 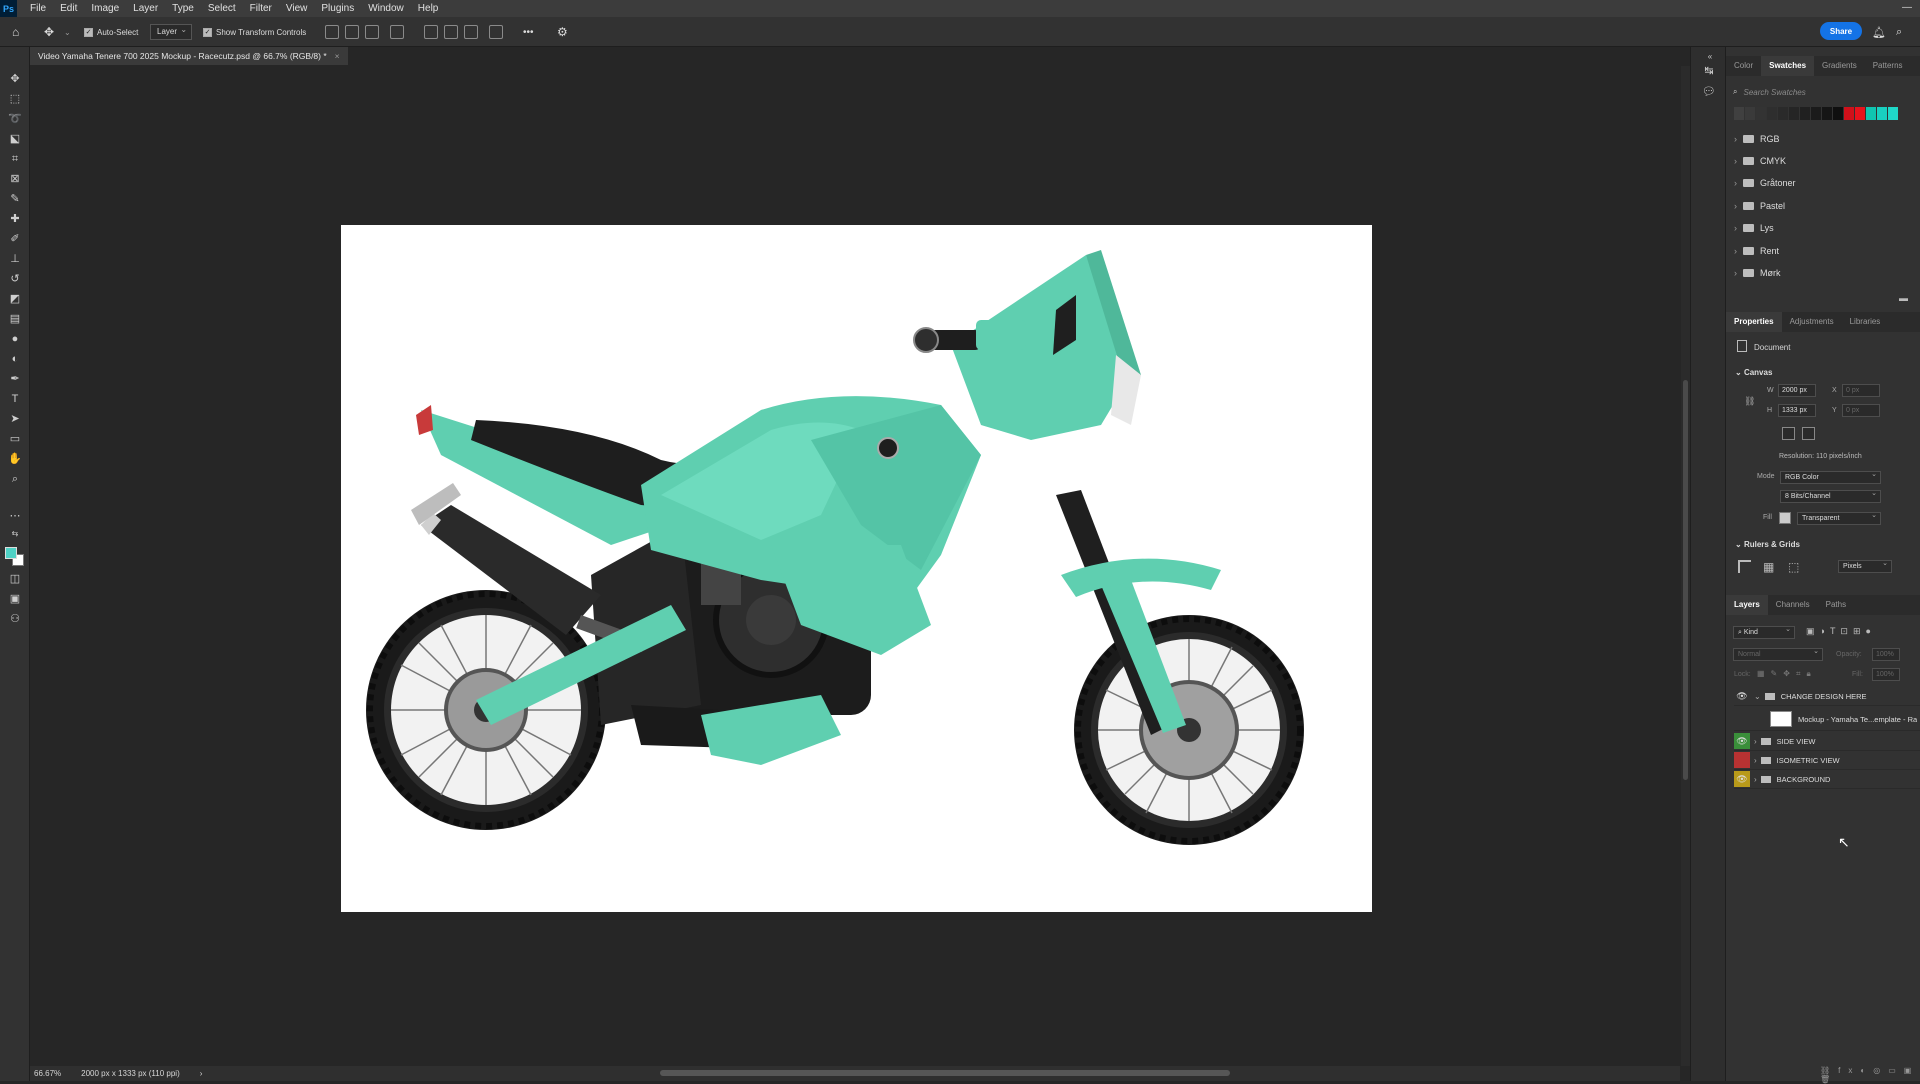 I want to click on swatch-folder-mork: › Mørk, so click(x=1824, y=273).